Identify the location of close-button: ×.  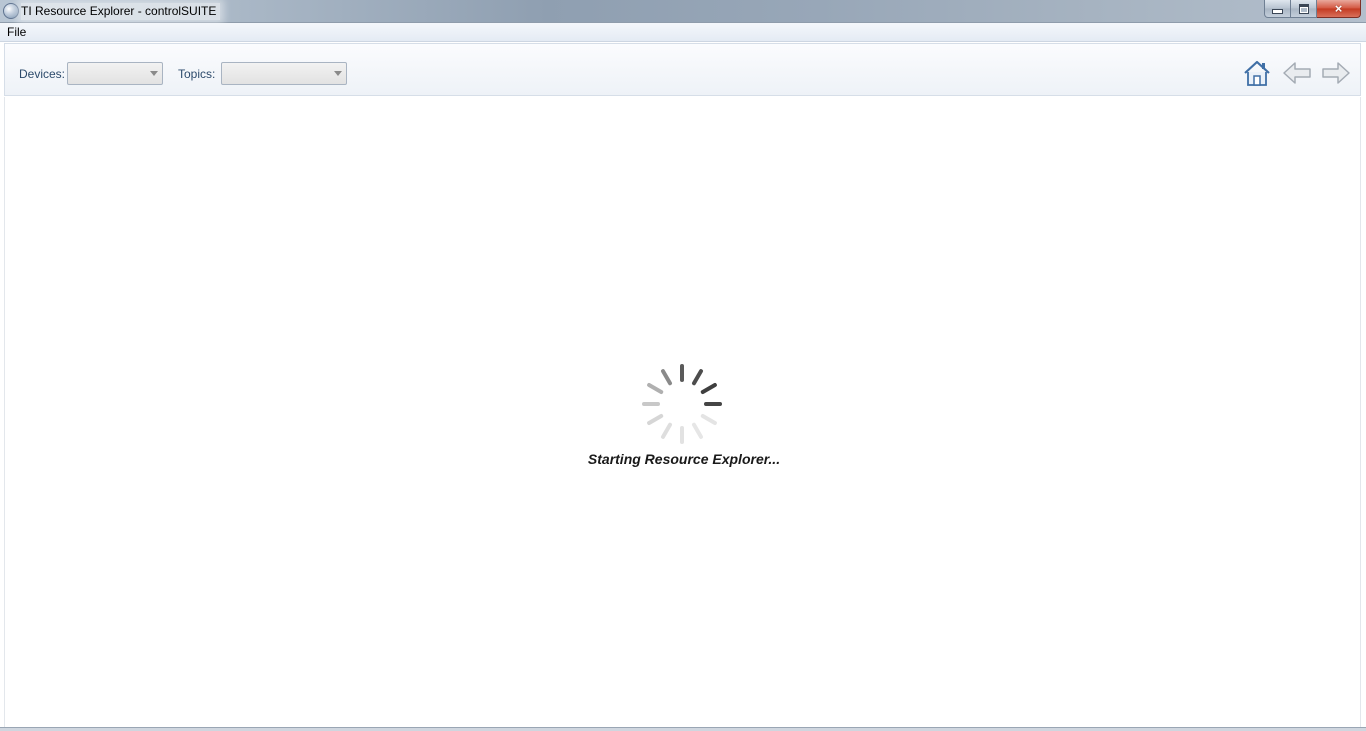
(1339, 9).